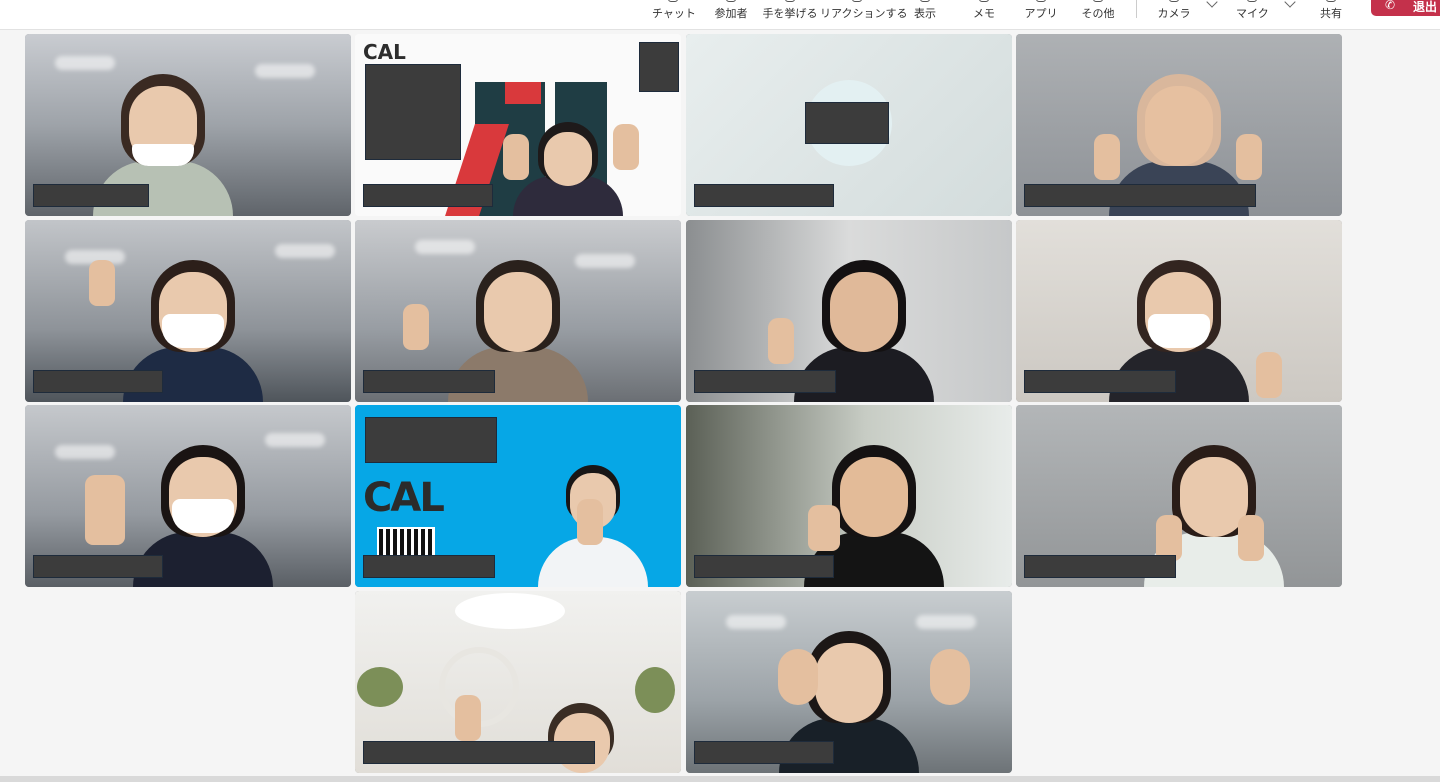 Image resolution: width=1440 pixels, height=782 pixels. I want to click on share-icon, so click(1331, 1).